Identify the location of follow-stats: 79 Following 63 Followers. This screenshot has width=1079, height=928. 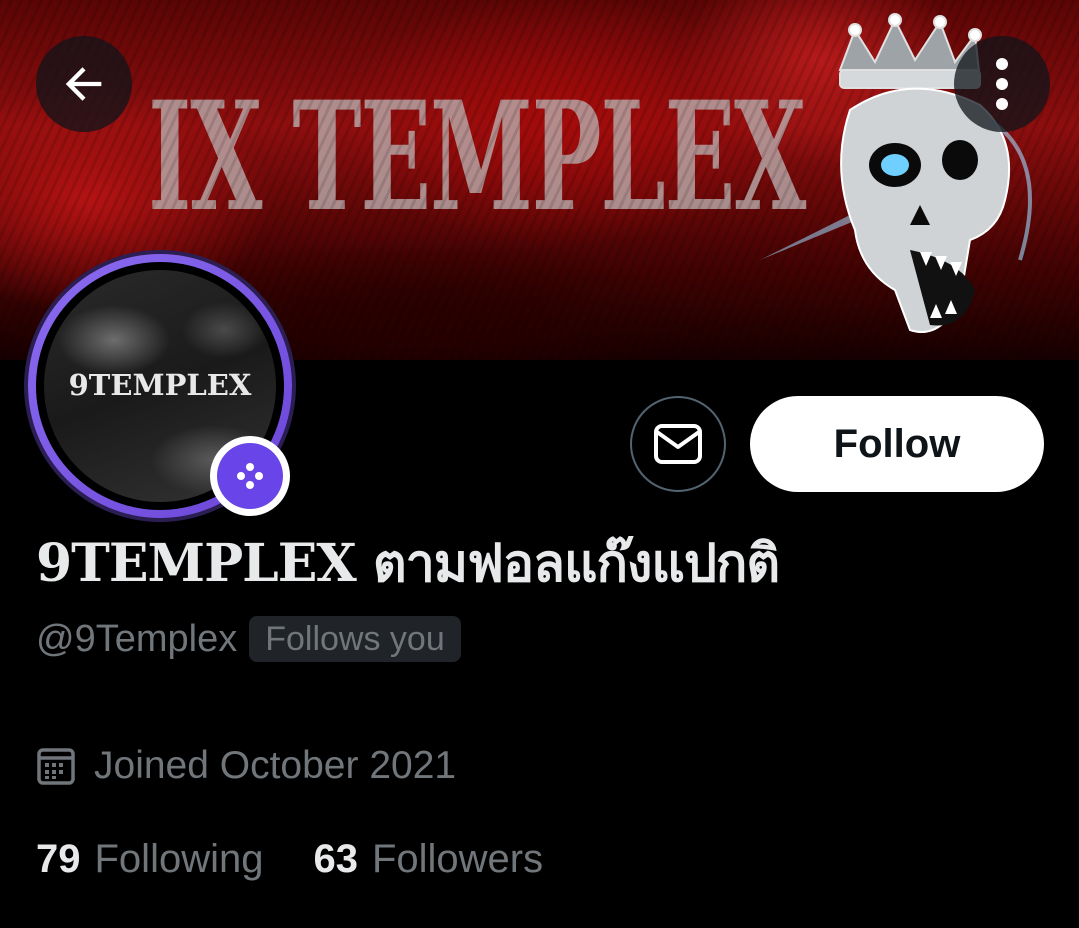
(289, 859).